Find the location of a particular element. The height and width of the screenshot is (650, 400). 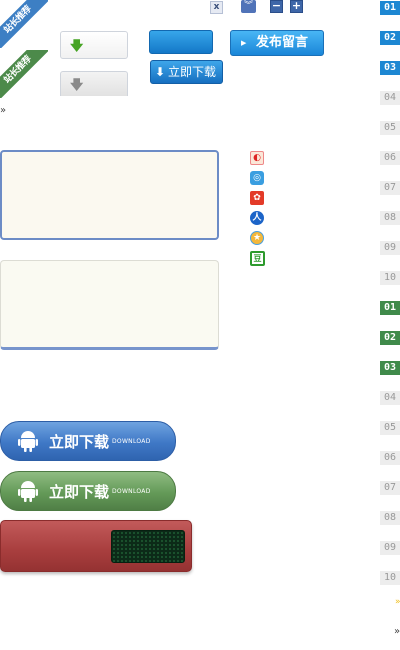

post-message-label: 发布留言 is located at coordinates (282, 42).